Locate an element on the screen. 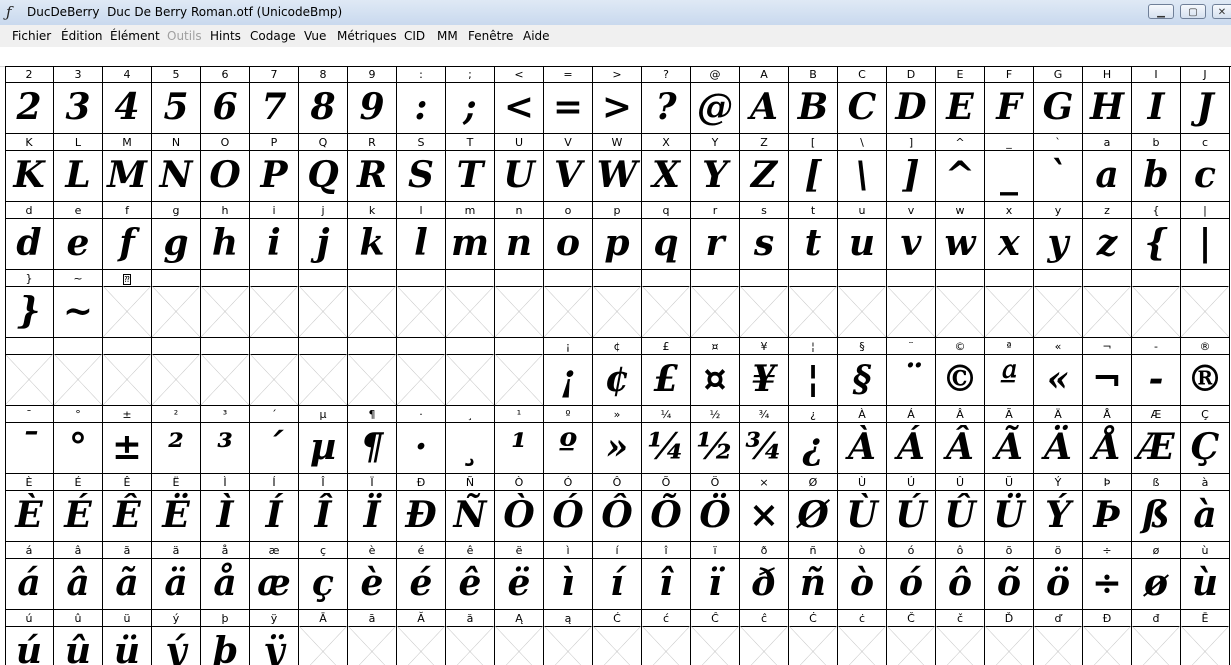  glyph-cell: 77 is located at coordinates (274, 100).